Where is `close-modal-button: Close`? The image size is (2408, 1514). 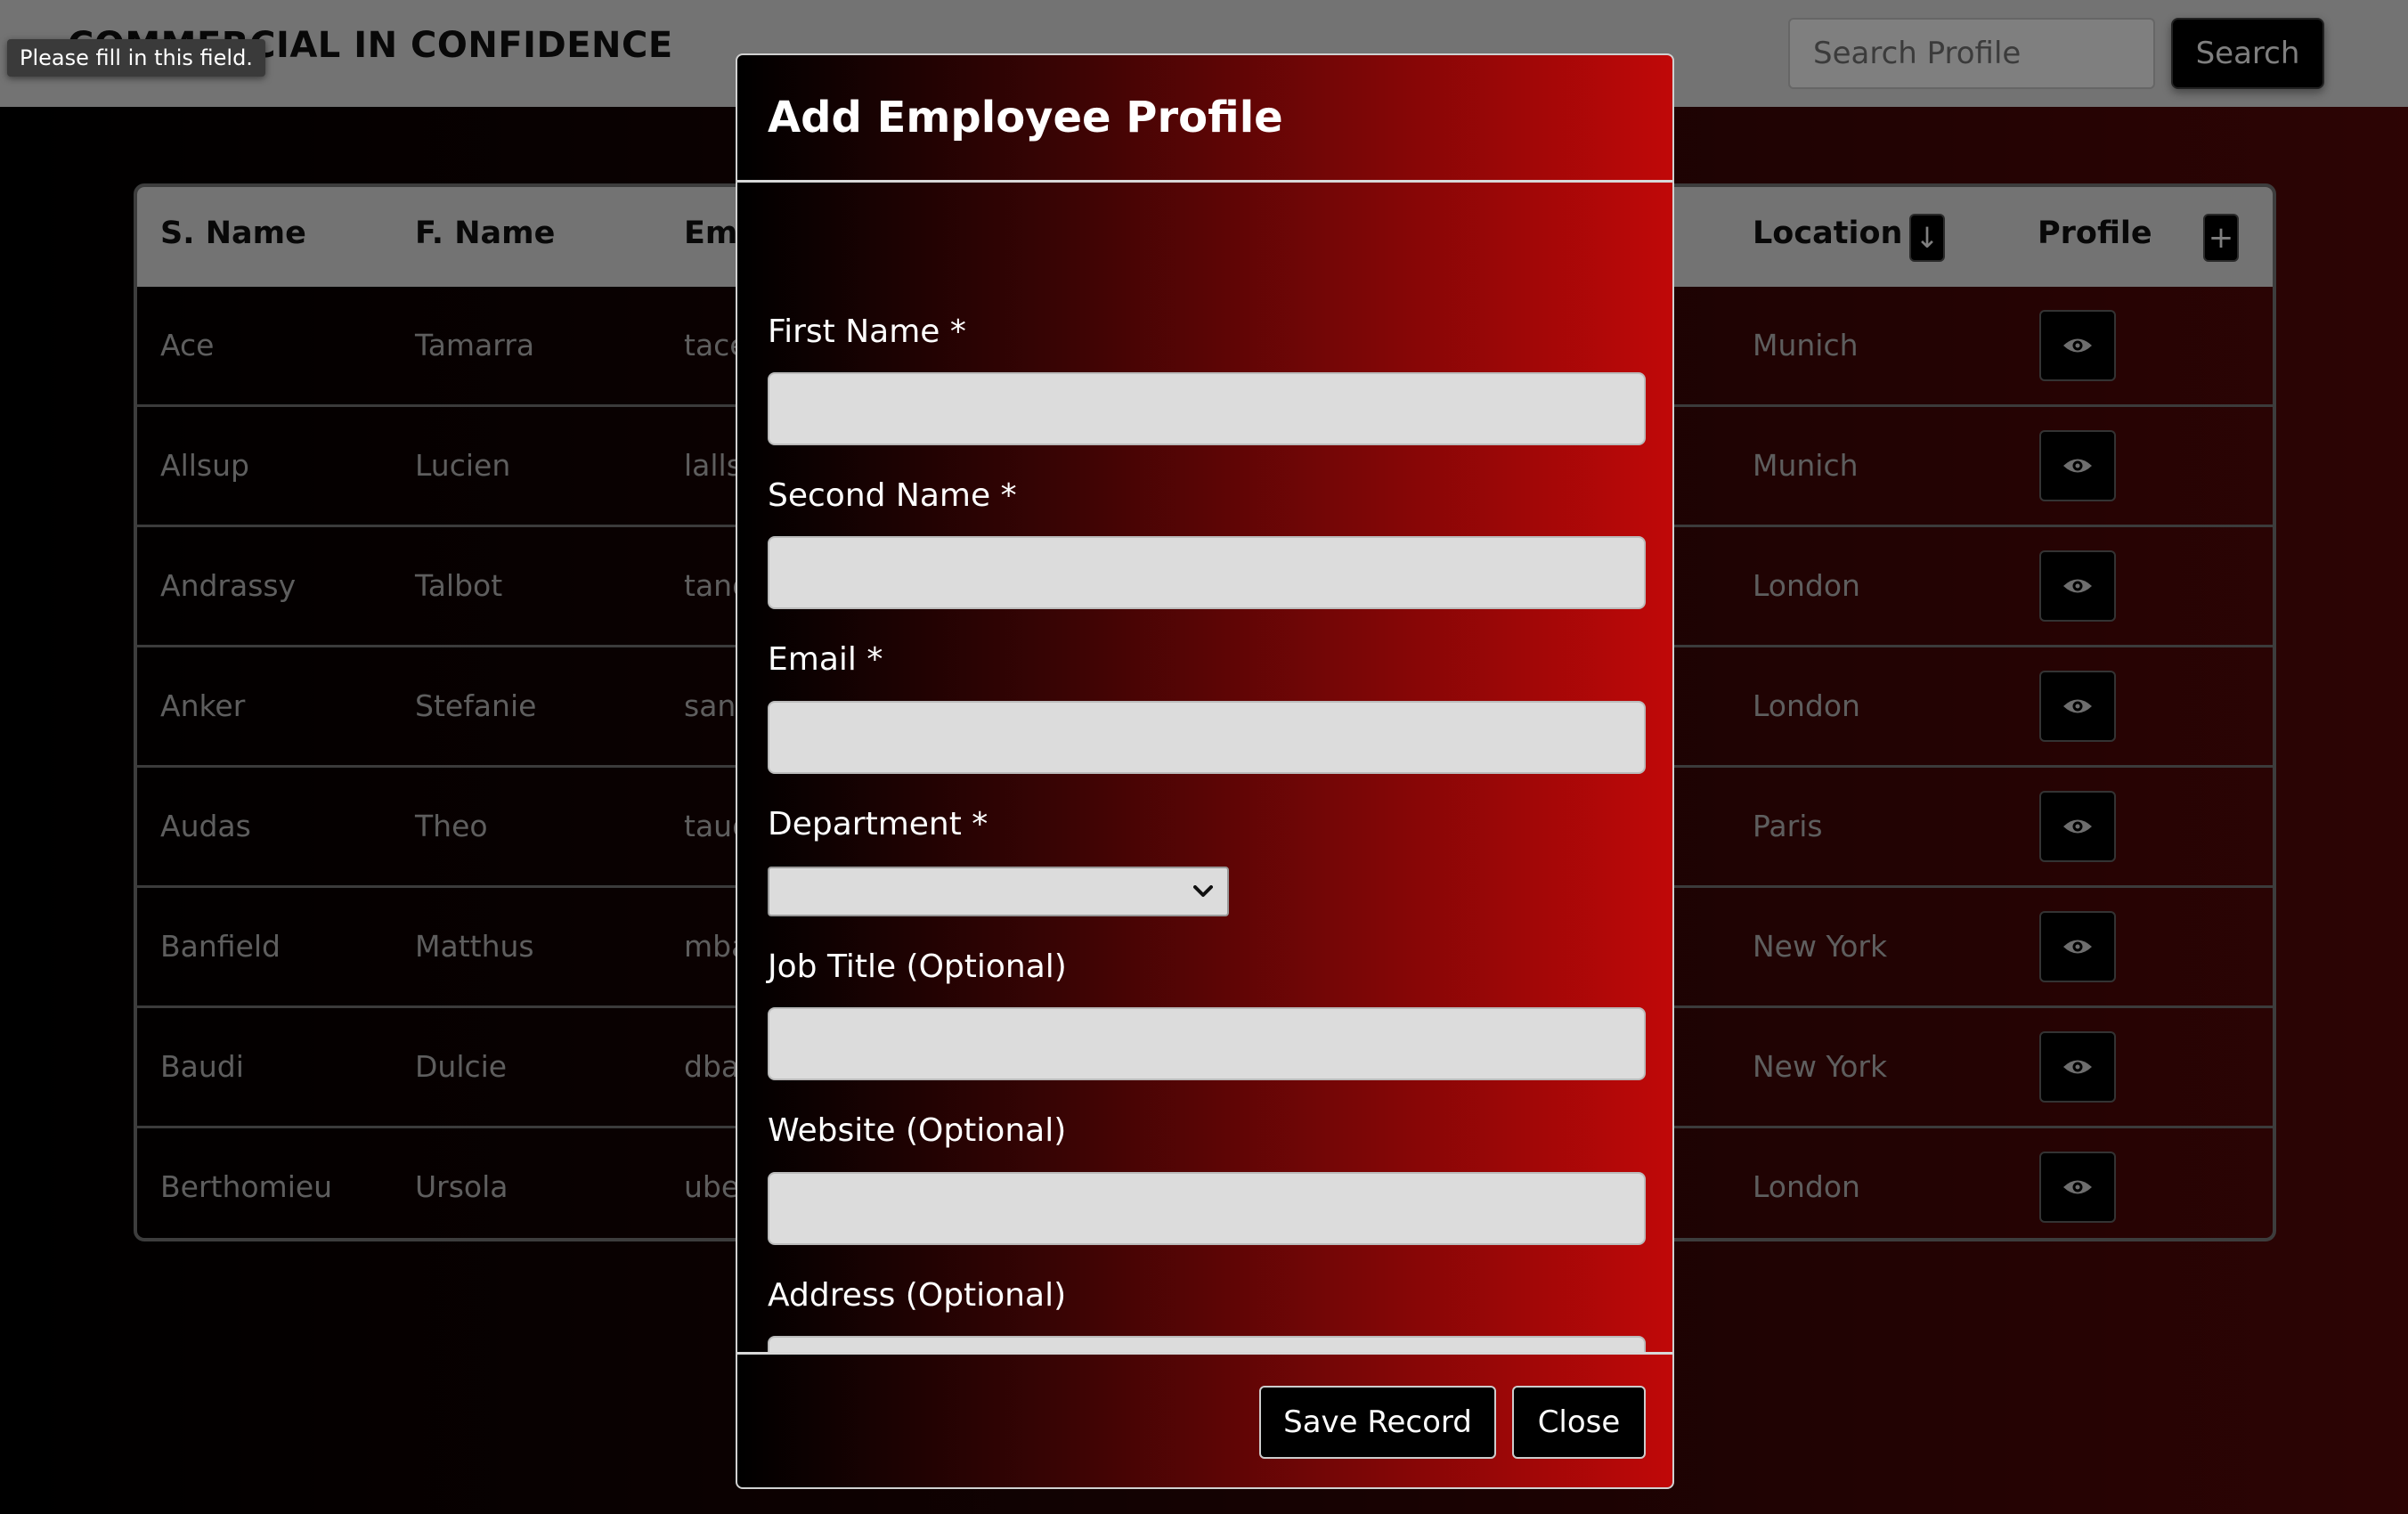 close-modal-button: Close is located at coordinates (1579, 1422).